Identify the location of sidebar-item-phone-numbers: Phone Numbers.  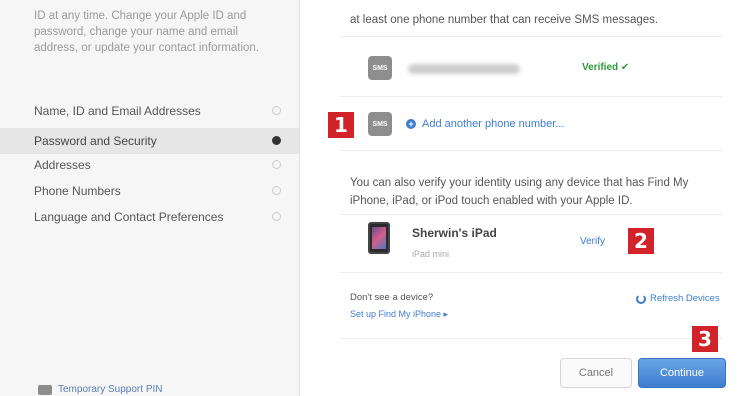
(149, 191).